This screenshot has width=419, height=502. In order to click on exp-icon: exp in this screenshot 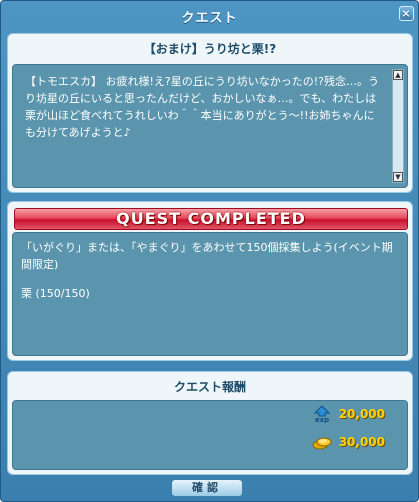, I will do `click(321, 414)`.